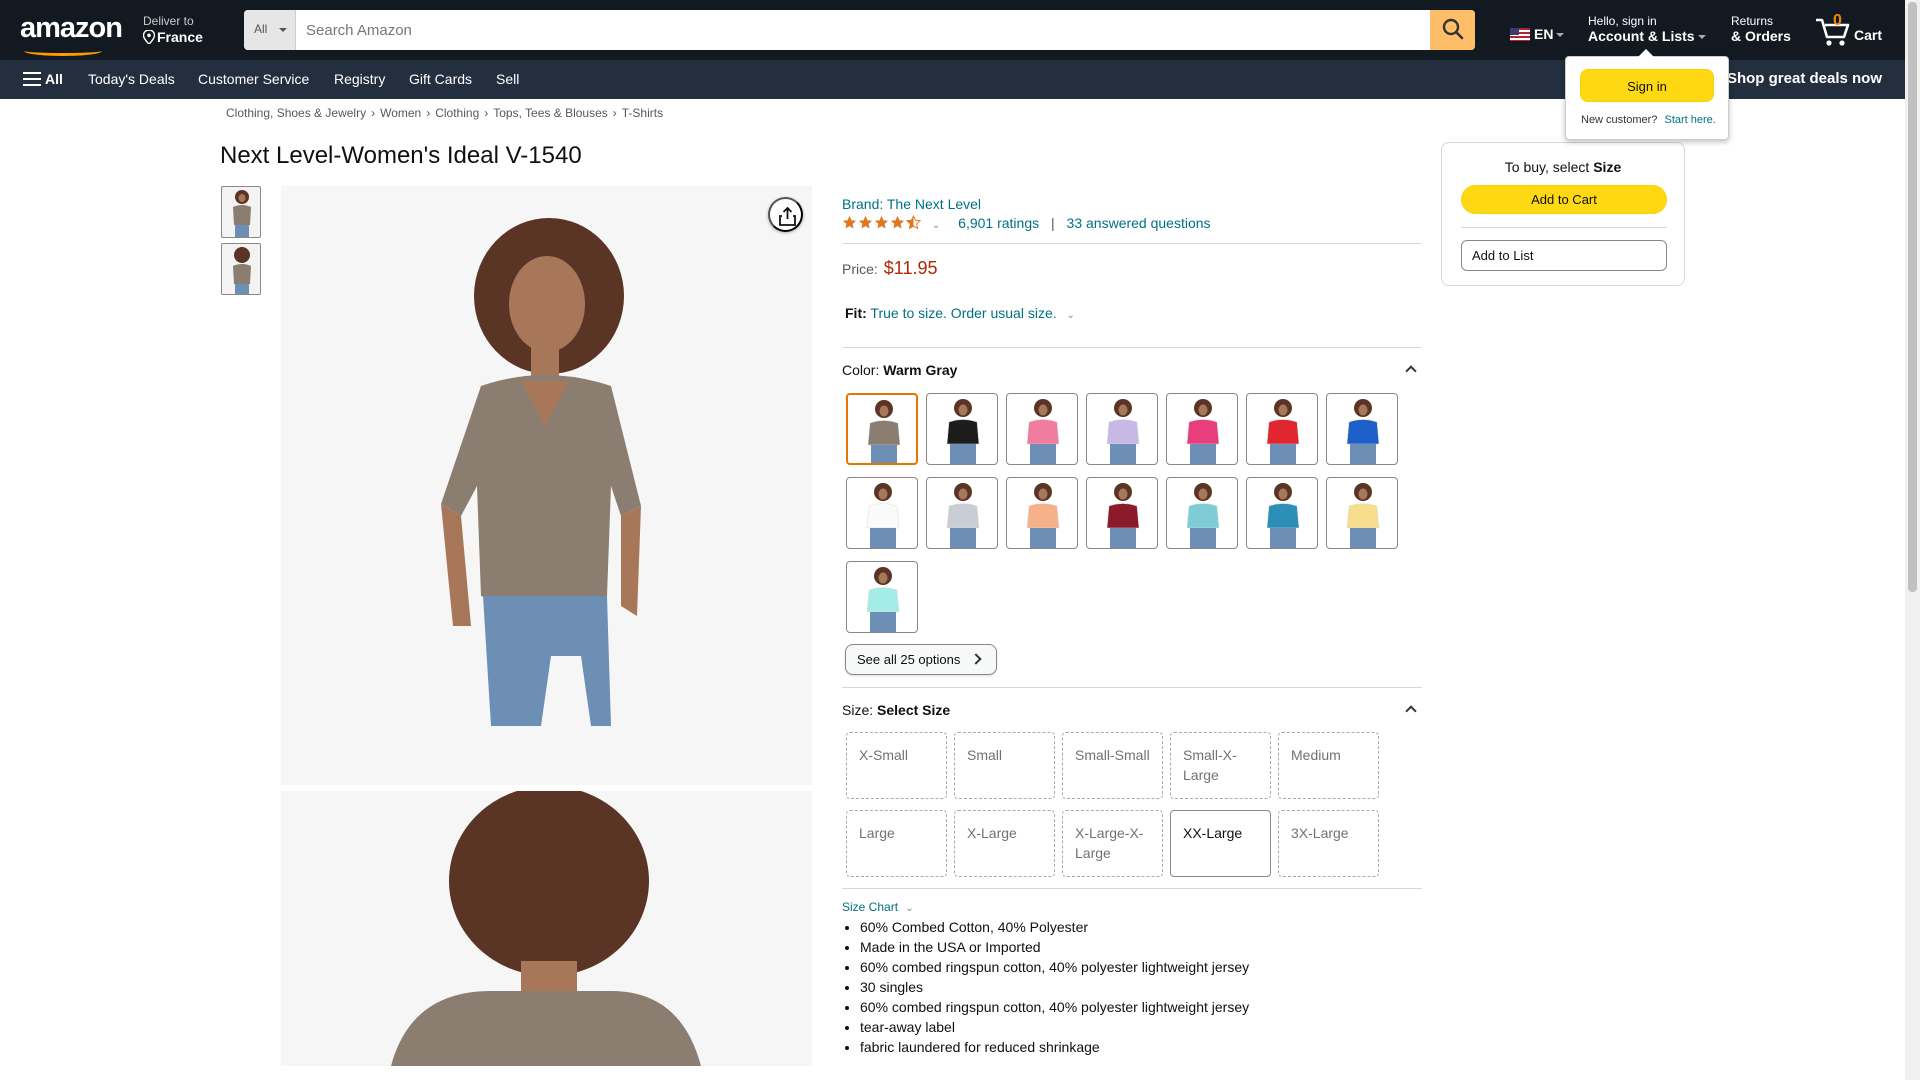 Image resolution: width=1920 pixels, height=1080 pixels. What do you see at coordinates (1112, 843) in the screenshot?
I see `size-option: X-Large-X-Large` at bounding box center [1112, 843].